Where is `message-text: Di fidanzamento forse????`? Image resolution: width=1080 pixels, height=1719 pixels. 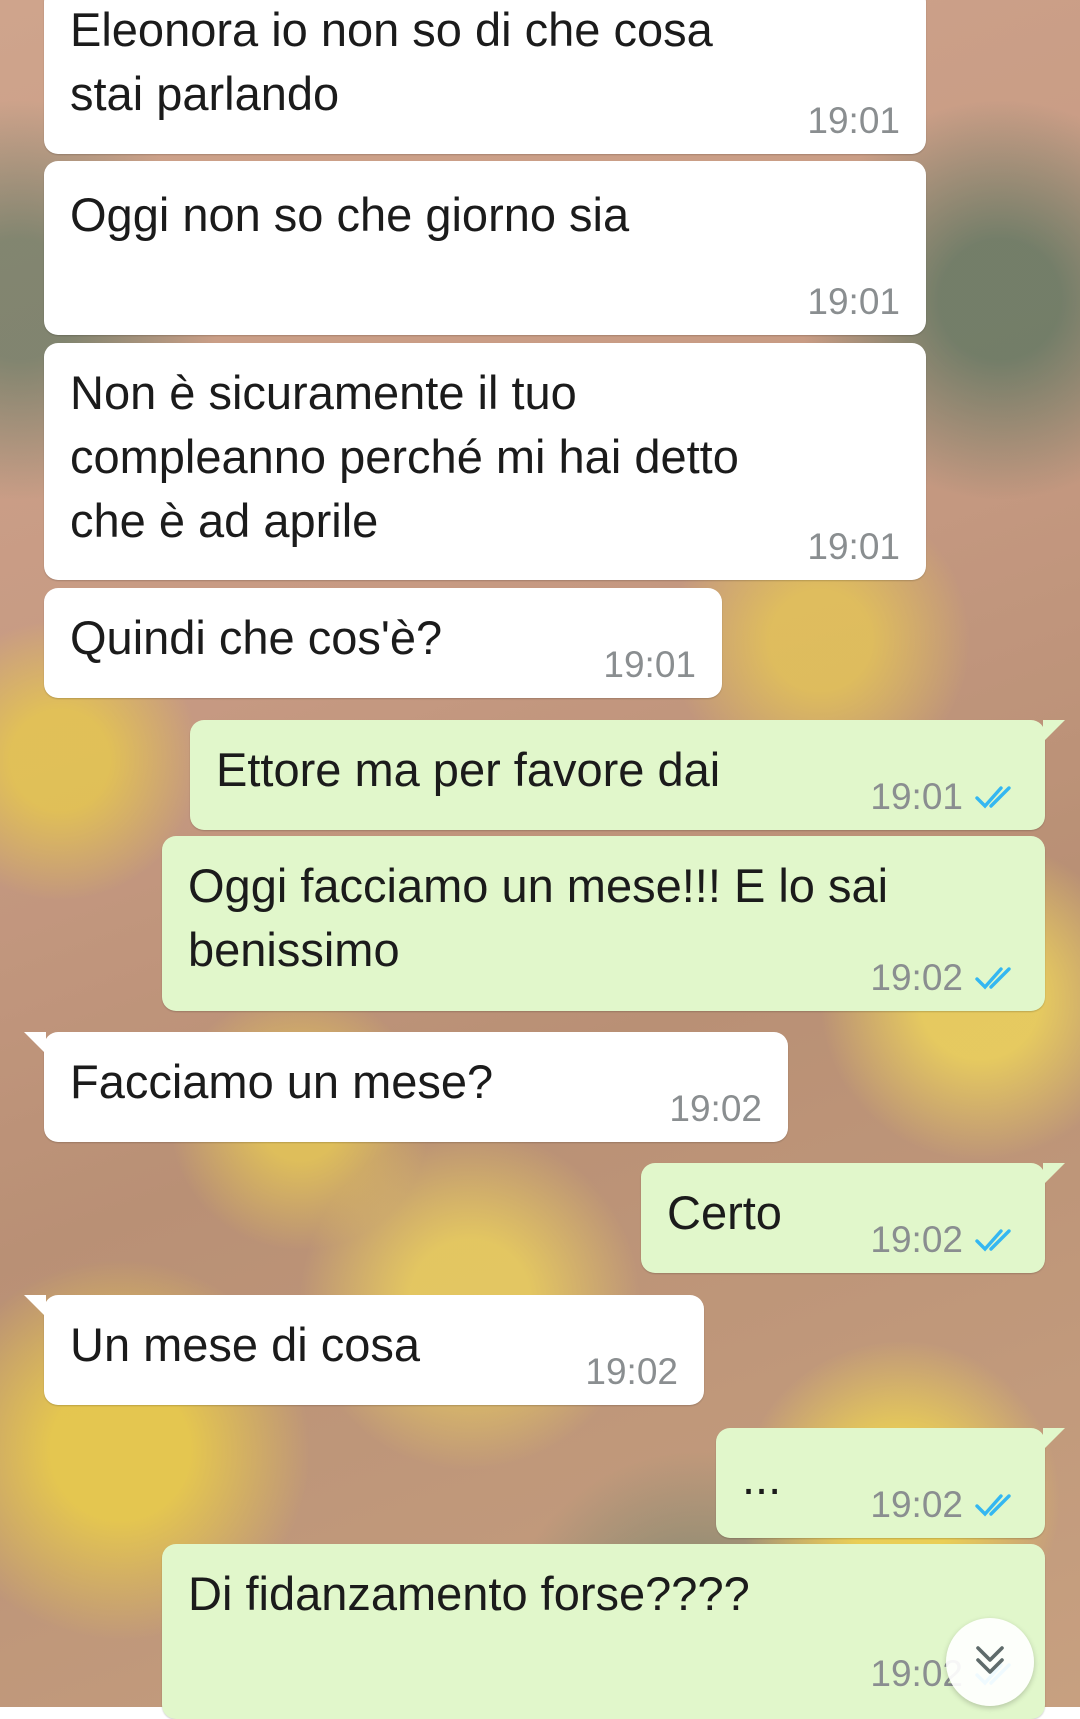
message-text: Di fidanzamento forse???? is located at coordinates (469, 1593).